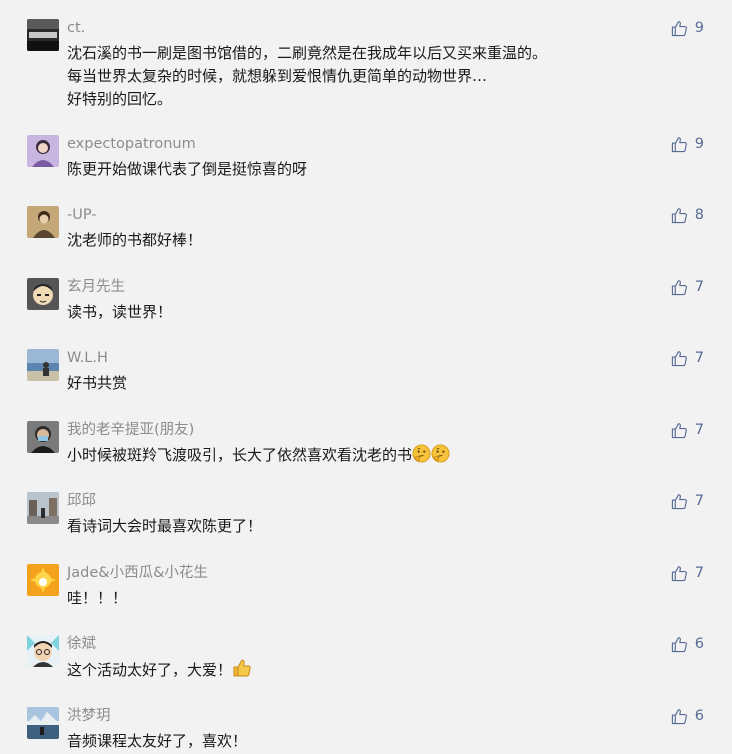 This screenshot has width=732, height=754. I want to click on comment-line: 读书，读世界！, so click(120, 312).